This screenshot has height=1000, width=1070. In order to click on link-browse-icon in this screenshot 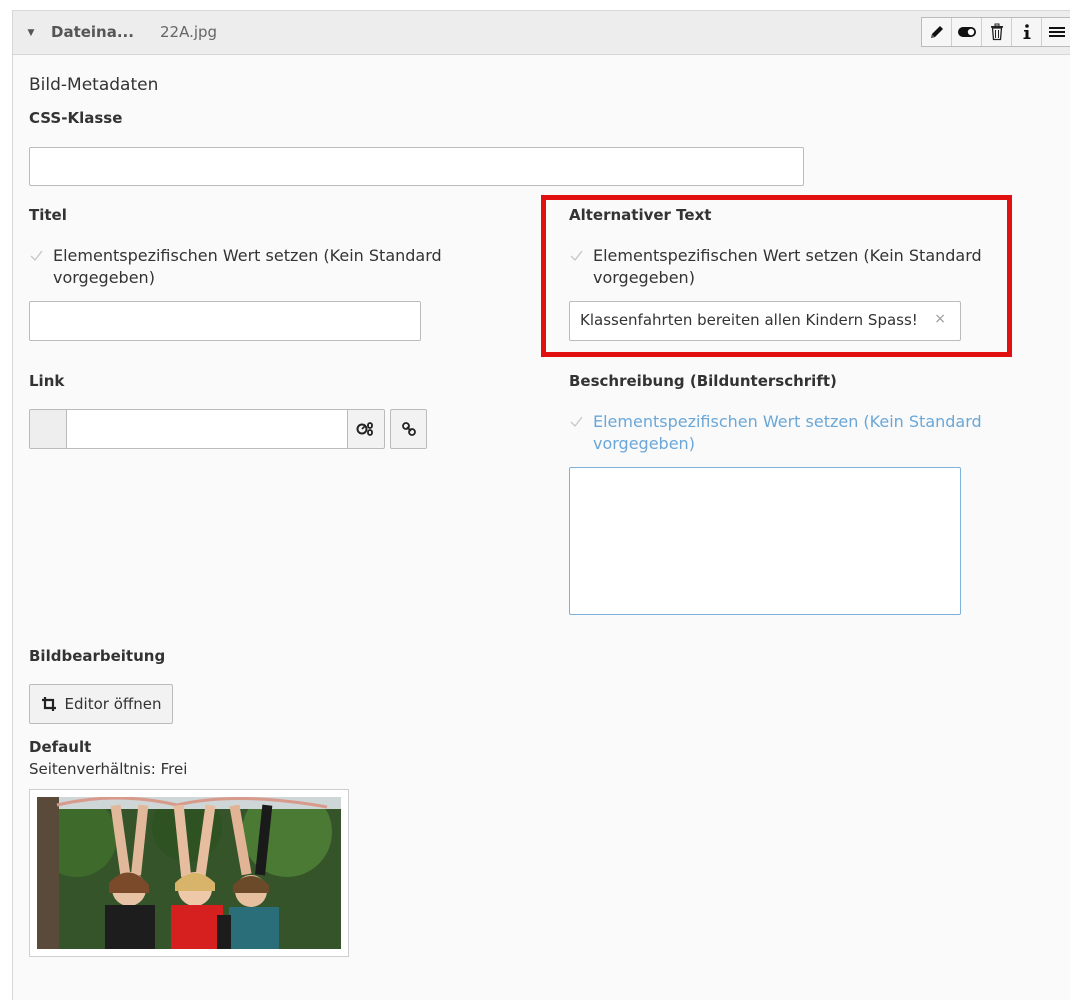, I will do `click(364, 429)`.